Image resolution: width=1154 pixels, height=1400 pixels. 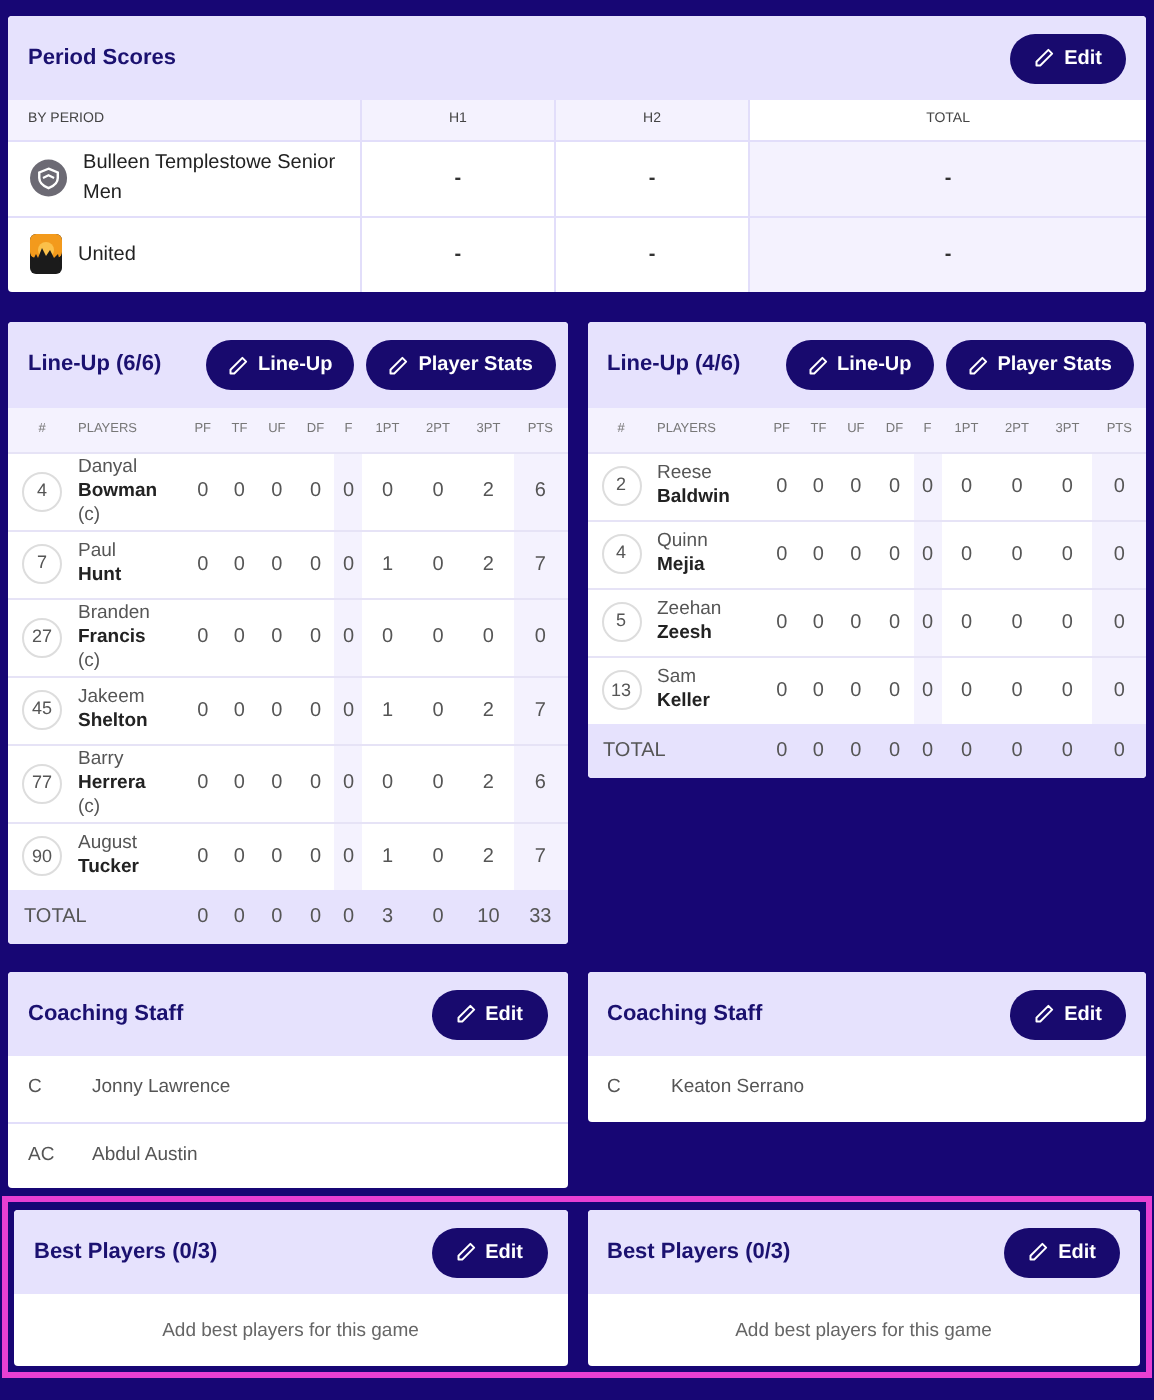 I want to click on jersey-number: 77, so click(x=42, y=783).